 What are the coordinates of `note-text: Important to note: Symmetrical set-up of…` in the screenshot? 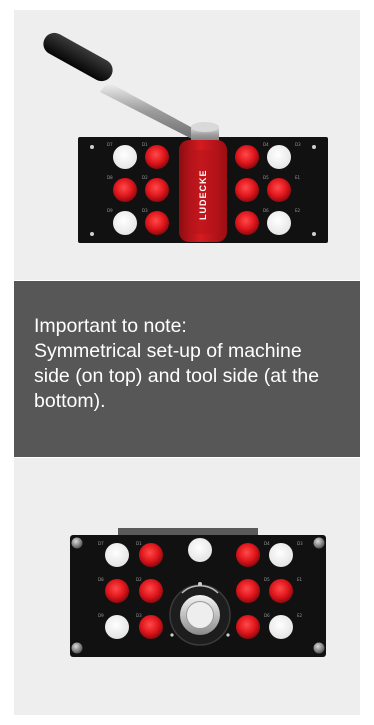 It's located at (193, 364).